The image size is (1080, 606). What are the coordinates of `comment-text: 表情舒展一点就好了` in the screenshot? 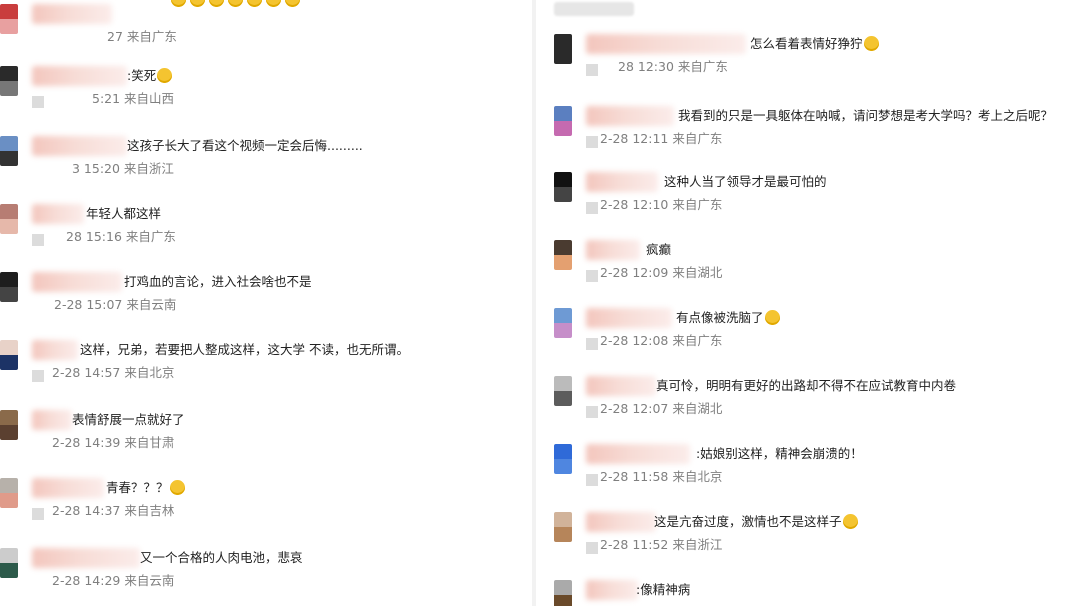 It's located at (128, 419).